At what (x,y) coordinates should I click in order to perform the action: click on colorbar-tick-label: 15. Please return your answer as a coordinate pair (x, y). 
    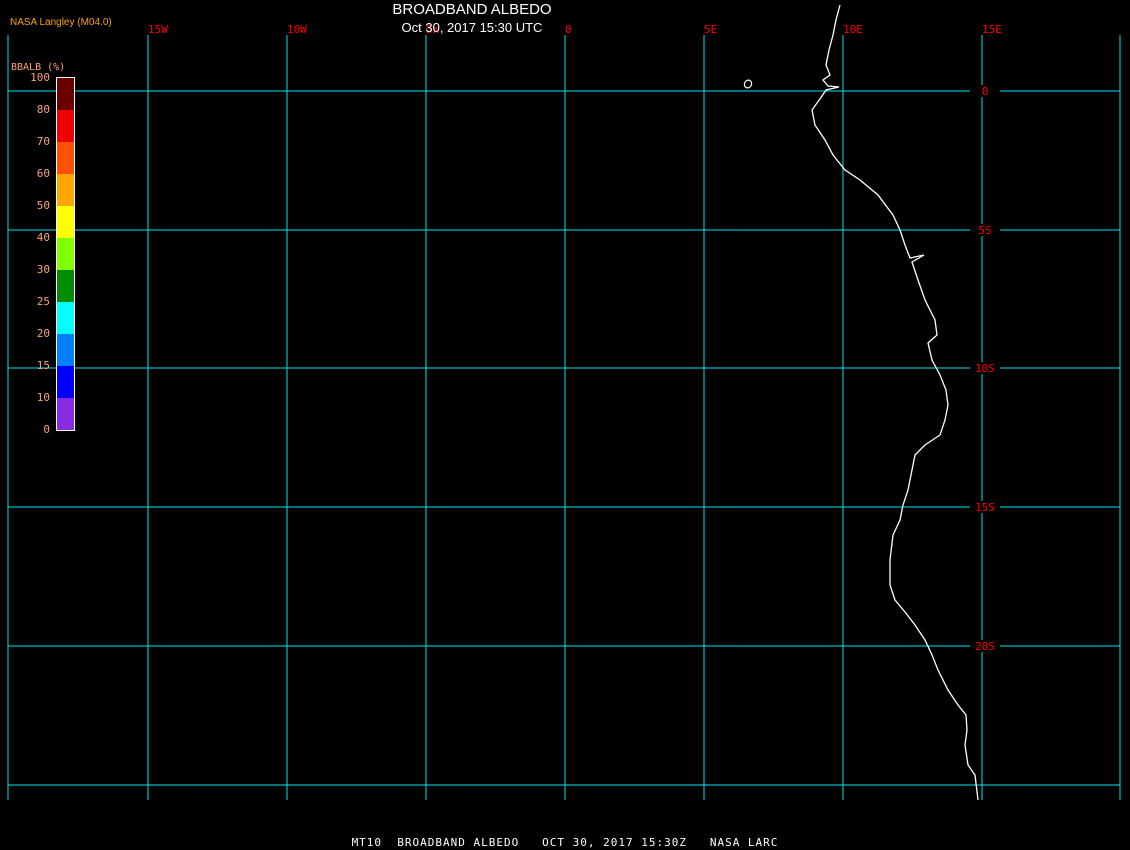
    Looking at the image, I should click on (43, 365).